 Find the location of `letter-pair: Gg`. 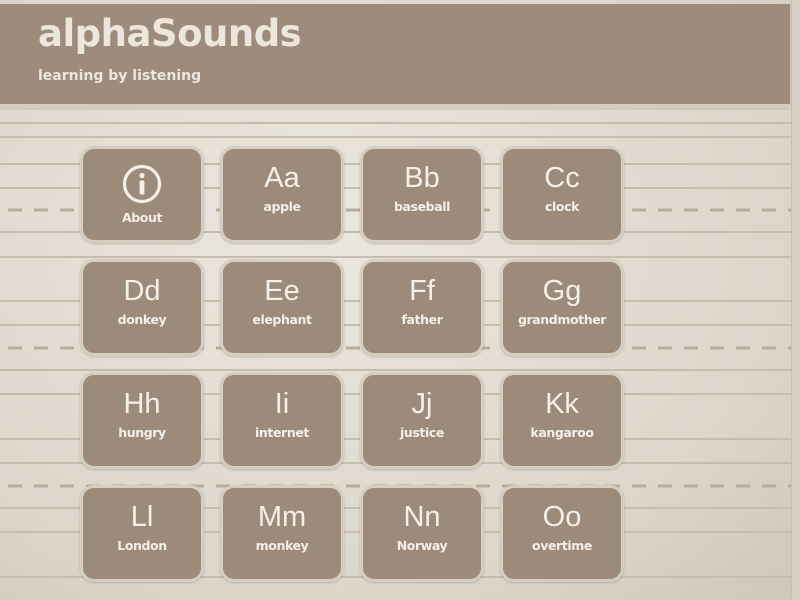

letter-pair: Gg is located at coordinates (562, 291).